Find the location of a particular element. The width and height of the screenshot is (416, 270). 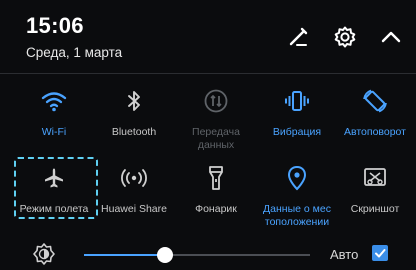

tile-location: Данные о мес тоположении is located at coordinates (297, 196).